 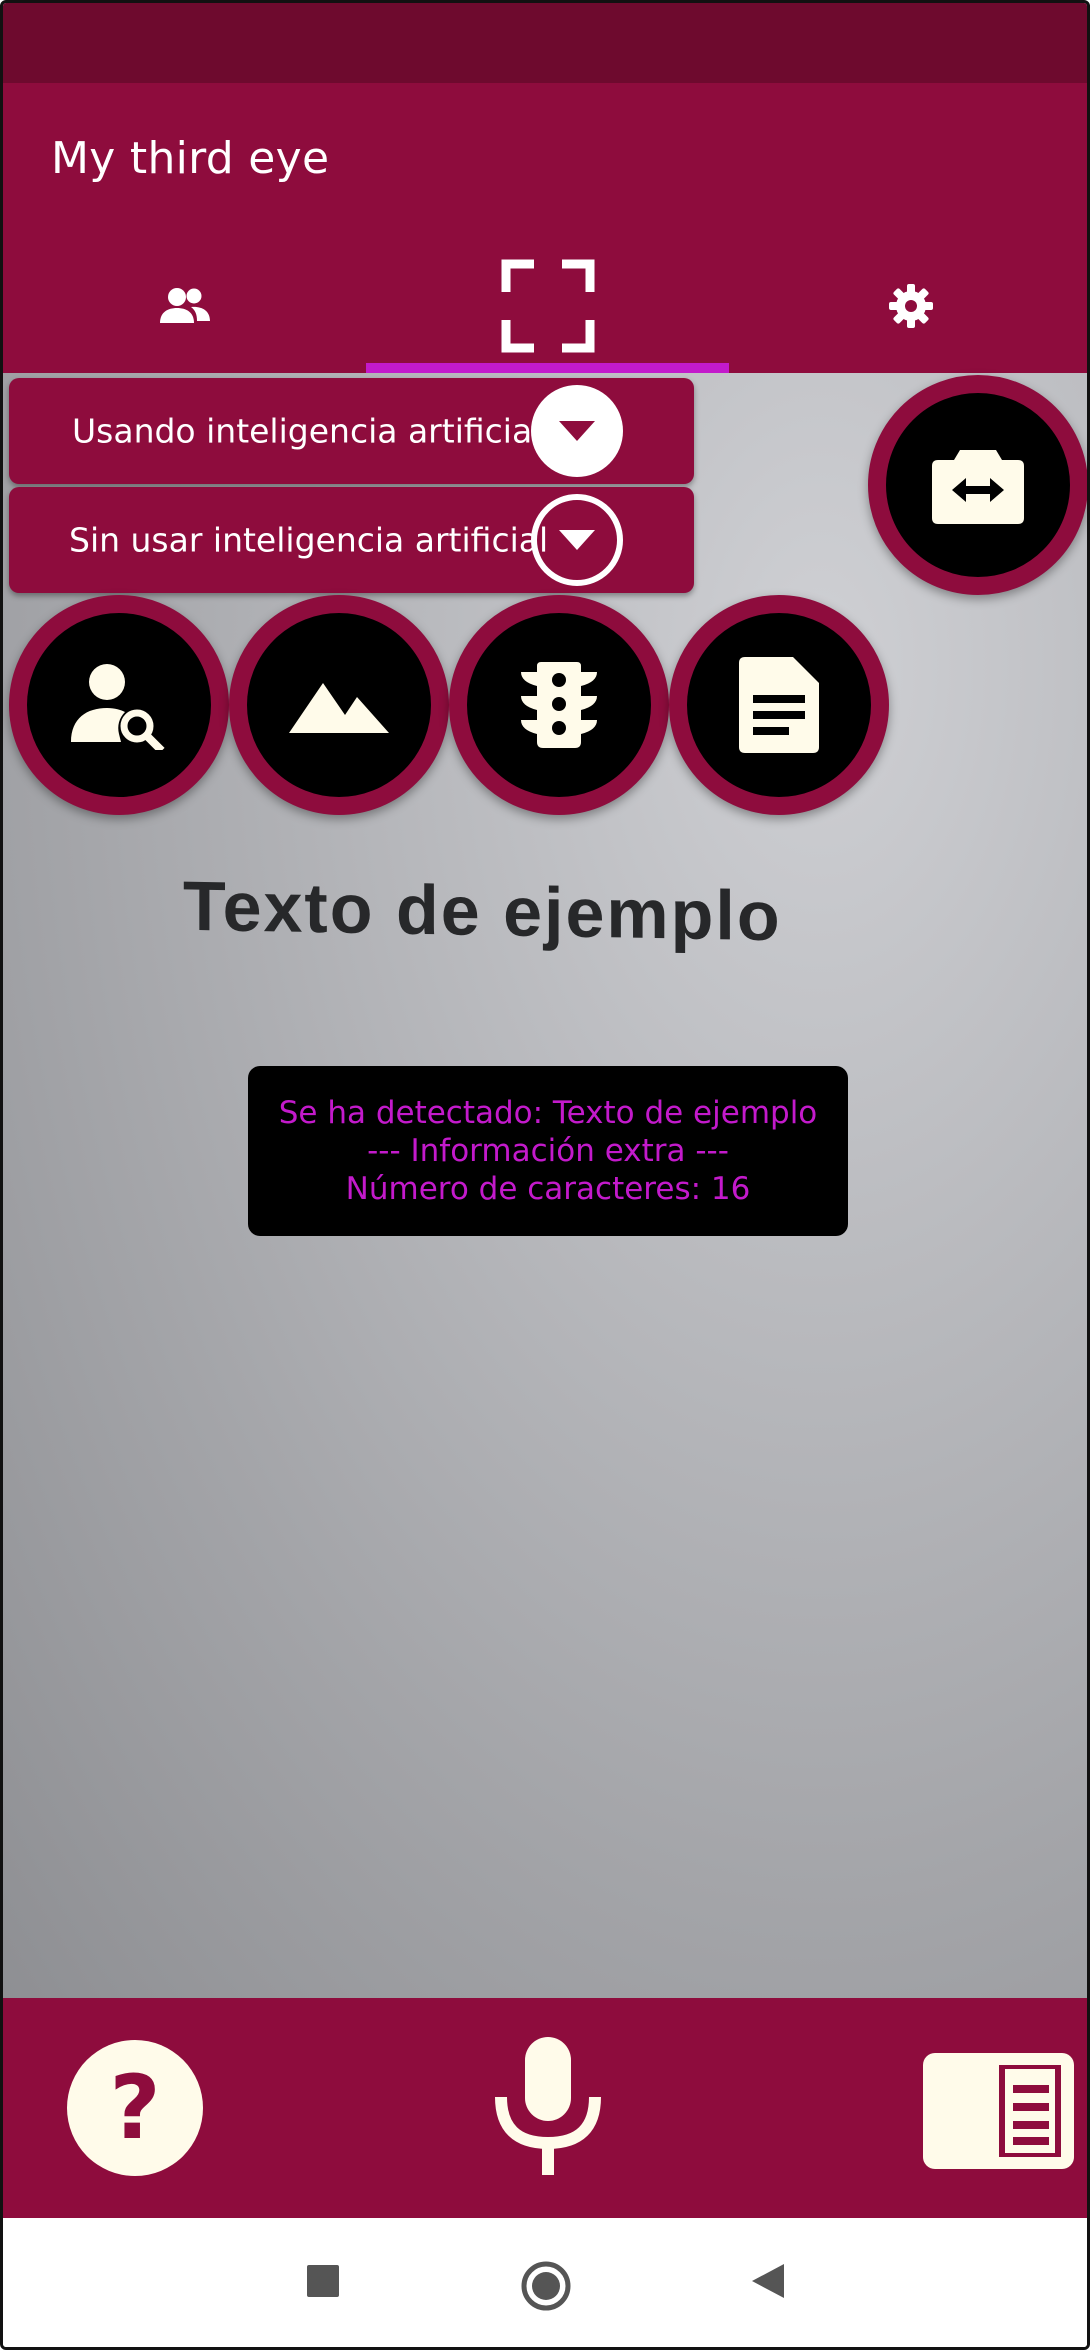 I want to click on person-search-icon, so click(x=118, y=707).